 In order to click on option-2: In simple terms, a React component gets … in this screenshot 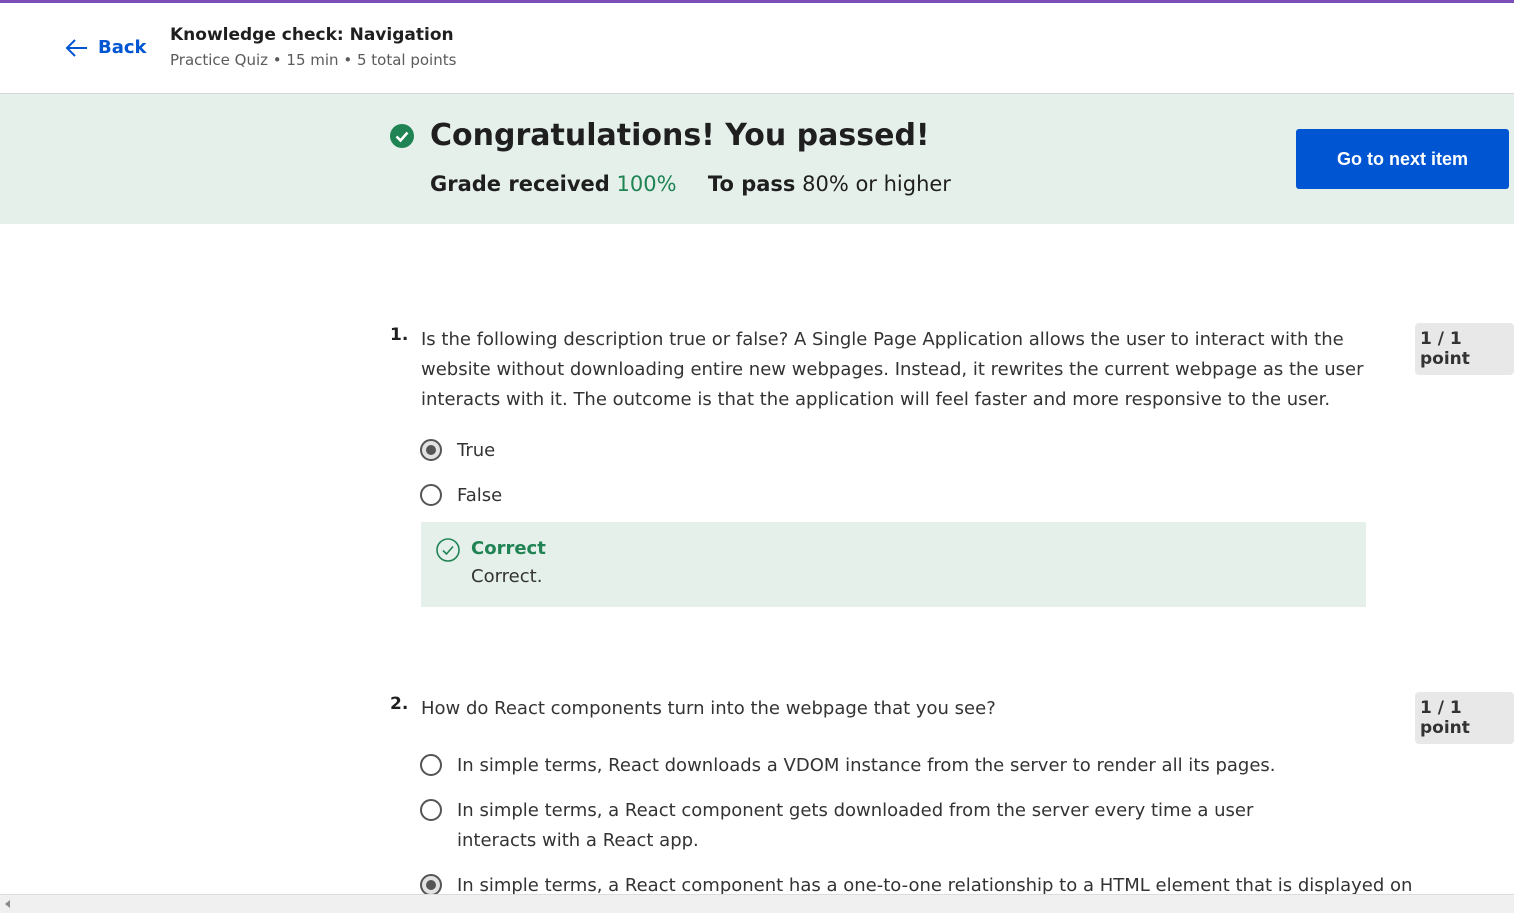, I will do `click(870, 826)`.